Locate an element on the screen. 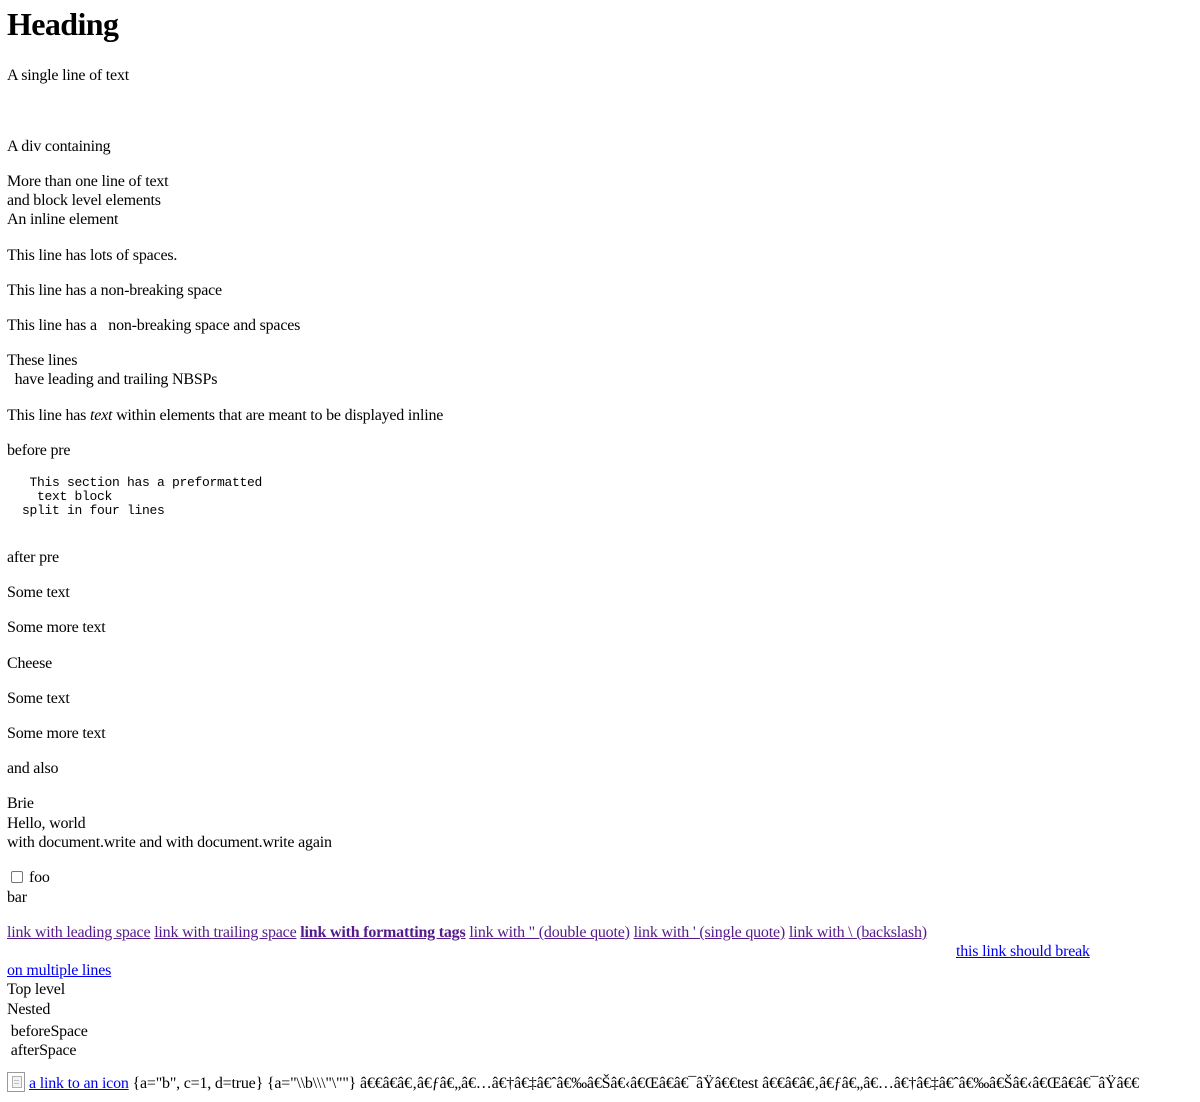 The height and width of the screenshot is (1102, 1200). block-level-text: and block level elements is located at coordinates (84, 200).